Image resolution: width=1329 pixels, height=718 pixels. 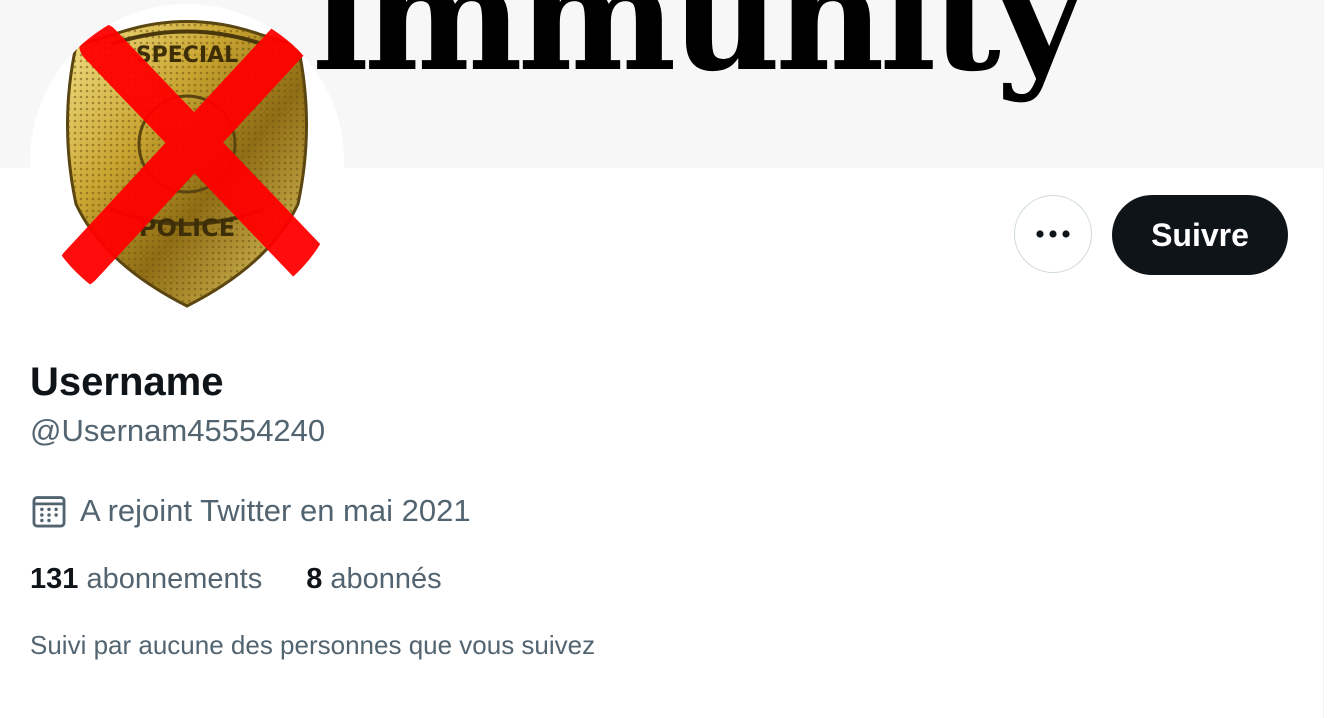 I want to click on svg-text: SPECIAL, so click(x=187, y=55).